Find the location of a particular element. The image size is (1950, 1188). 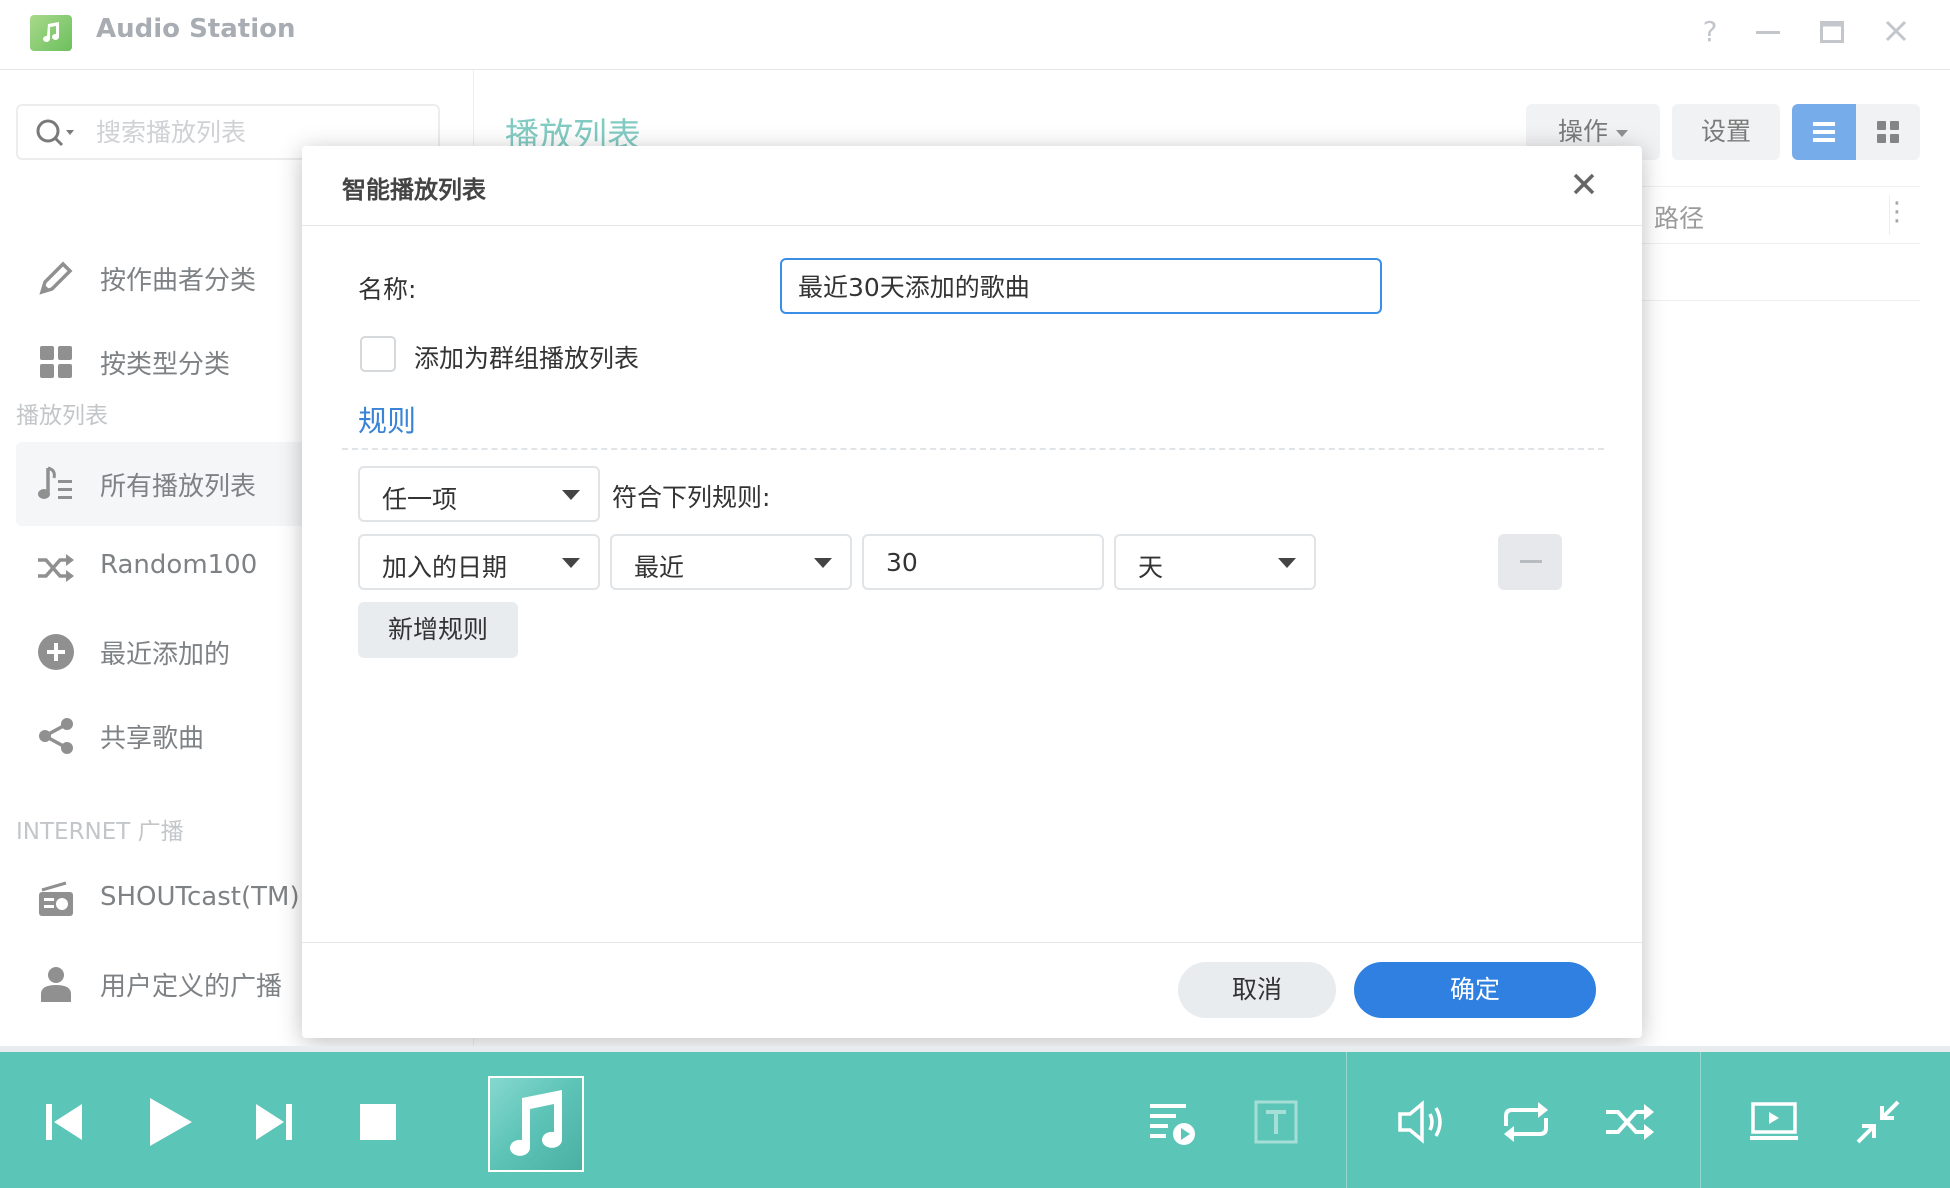

match-suffix-label: 符合下列规则: is located at coordinates (691, 497).